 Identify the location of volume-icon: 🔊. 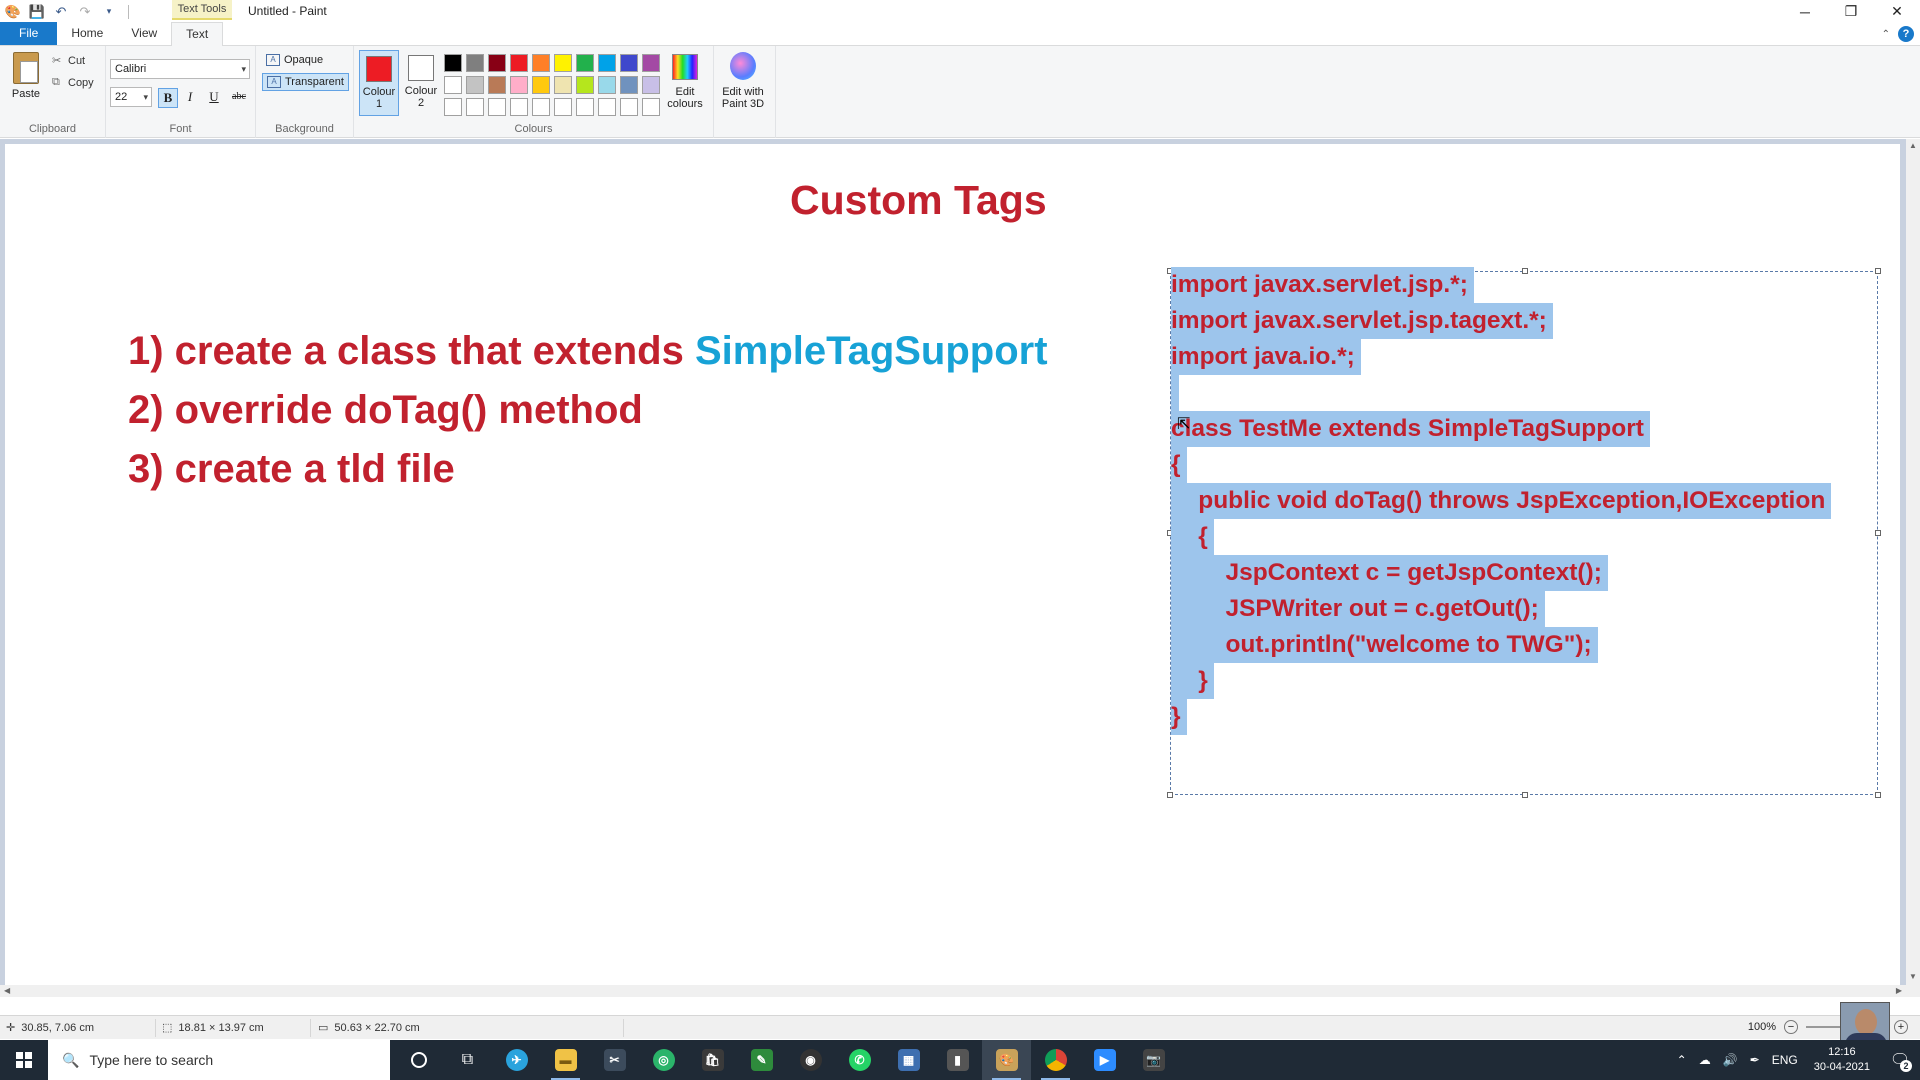
(1730, 1060).